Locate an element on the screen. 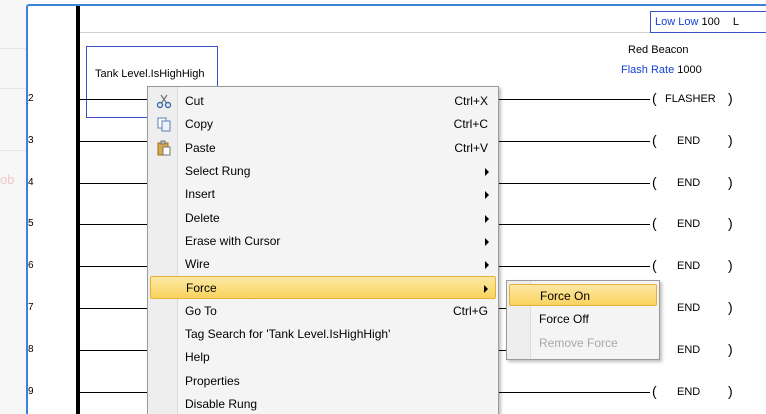 The height and width of the screenshot is (414, 766). paste-icon is located at coordinates (164, 148).